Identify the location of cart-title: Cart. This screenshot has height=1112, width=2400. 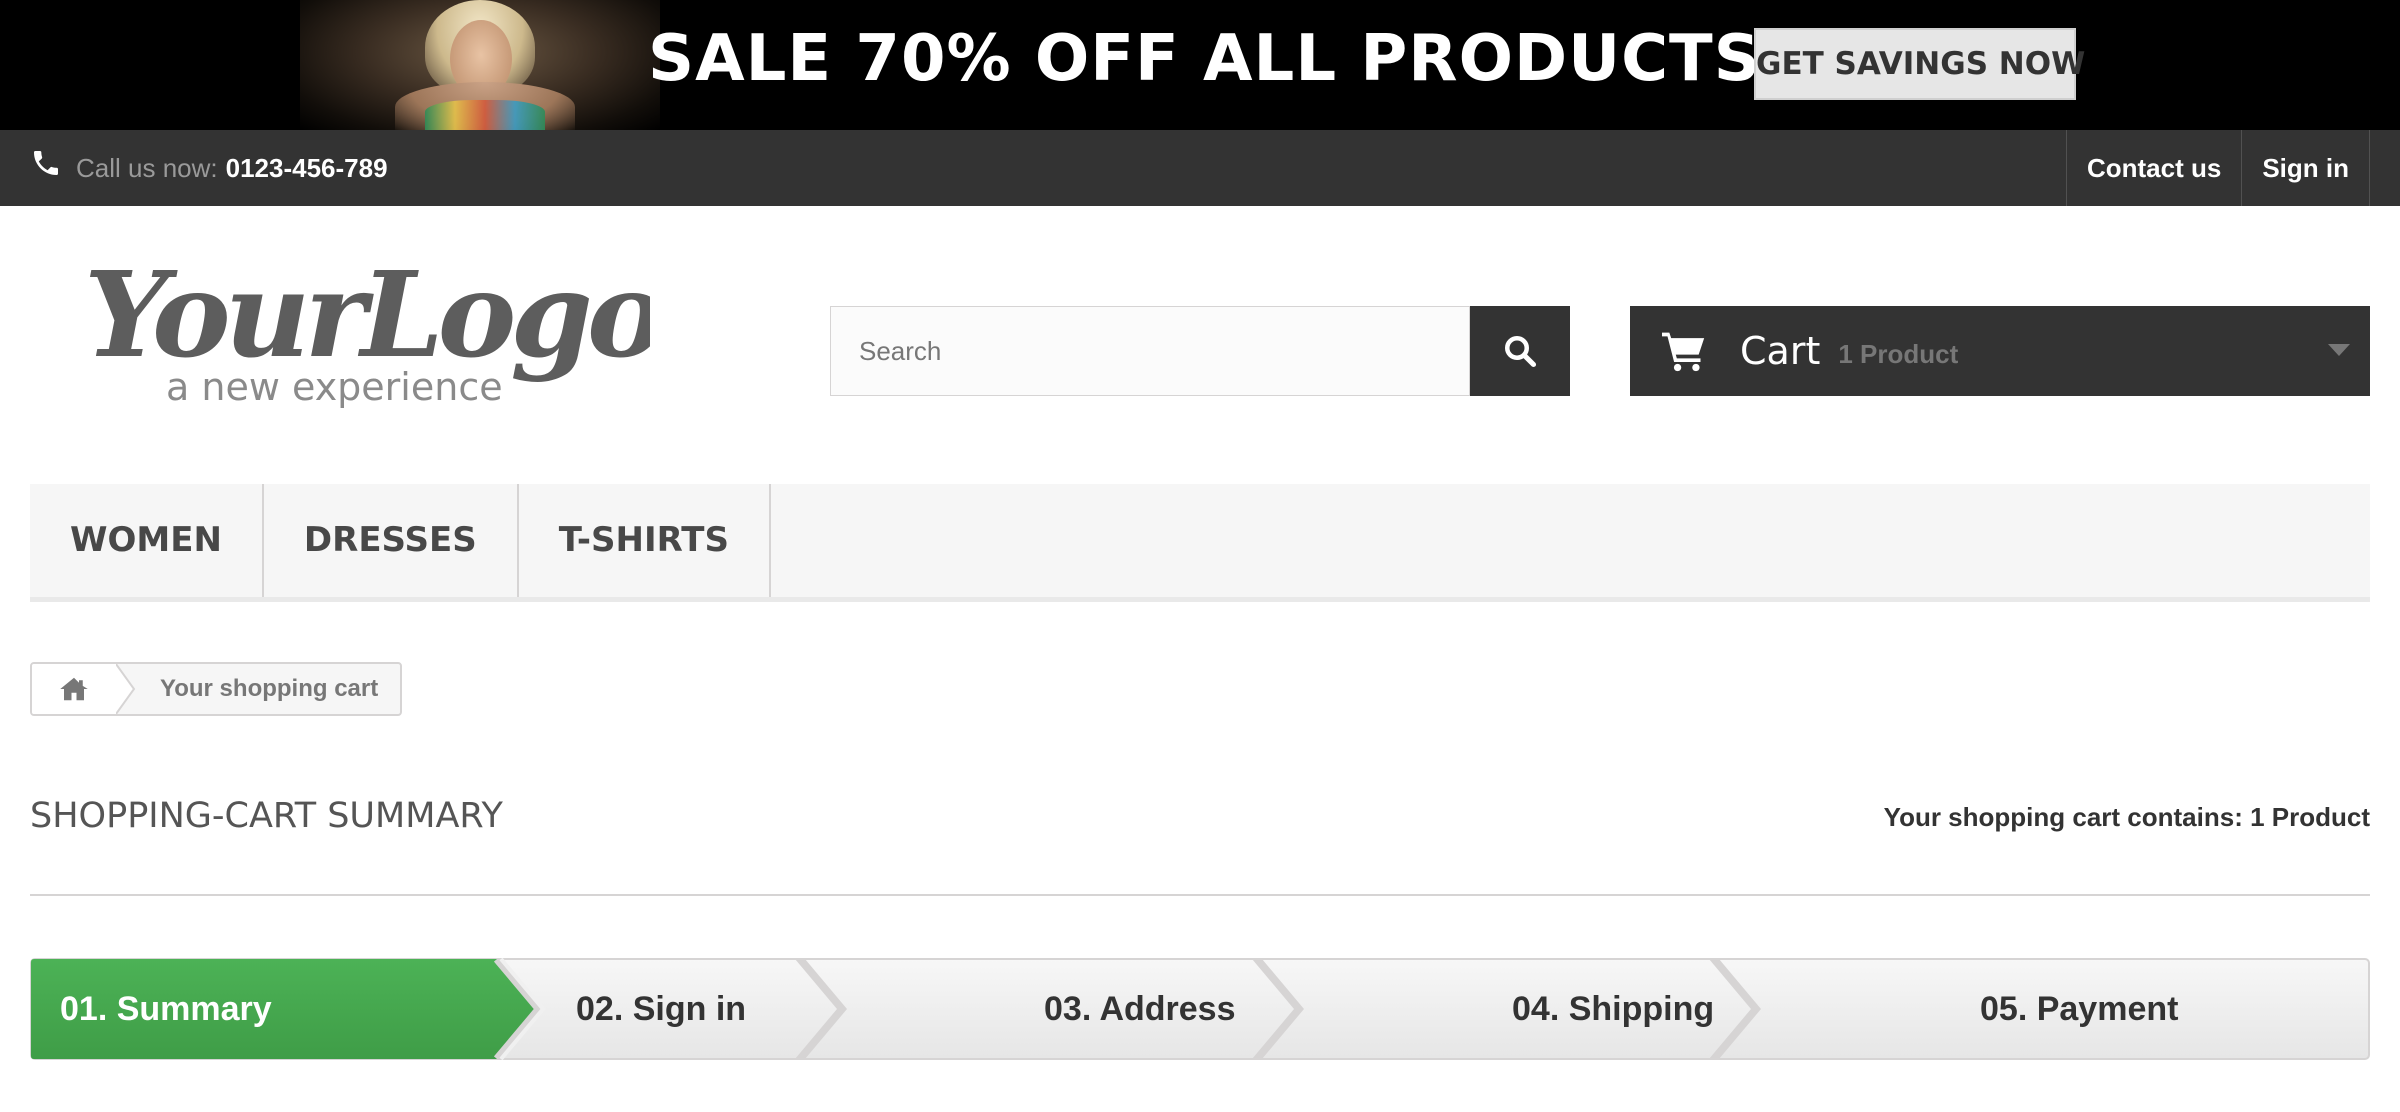
(1780, 351).